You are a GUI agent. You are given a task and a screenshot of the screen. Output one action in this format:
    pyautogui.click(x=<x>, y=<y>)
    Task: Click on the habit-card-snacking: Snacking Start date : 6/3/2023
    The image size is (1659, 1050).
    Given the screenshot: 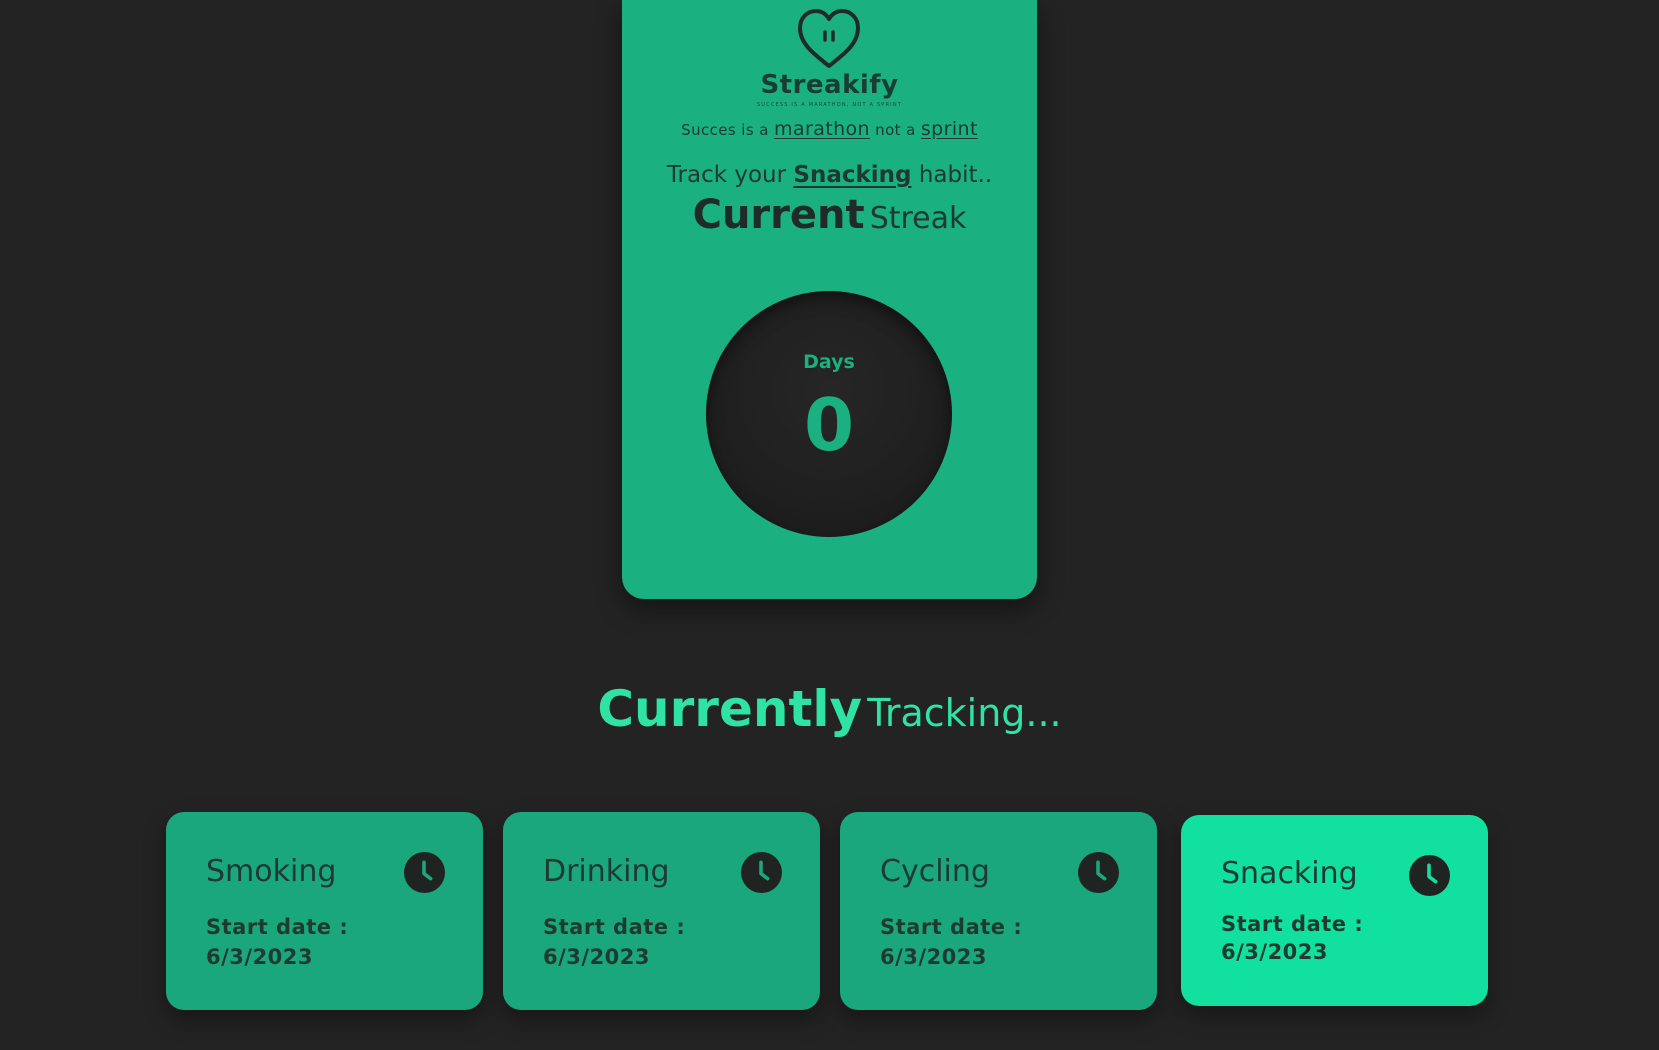 What is the action you would take?
    pyautogui.click(x=1334, y=910)
    